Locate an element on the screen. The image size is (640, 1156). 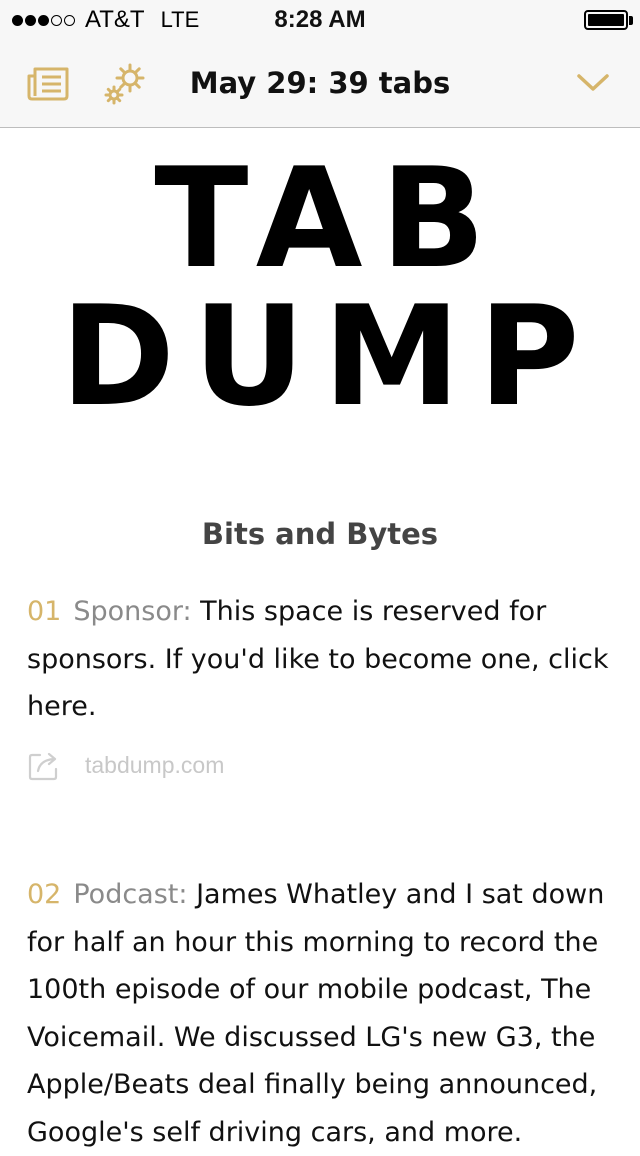
battery-icon is located at coordinates (606, 20).